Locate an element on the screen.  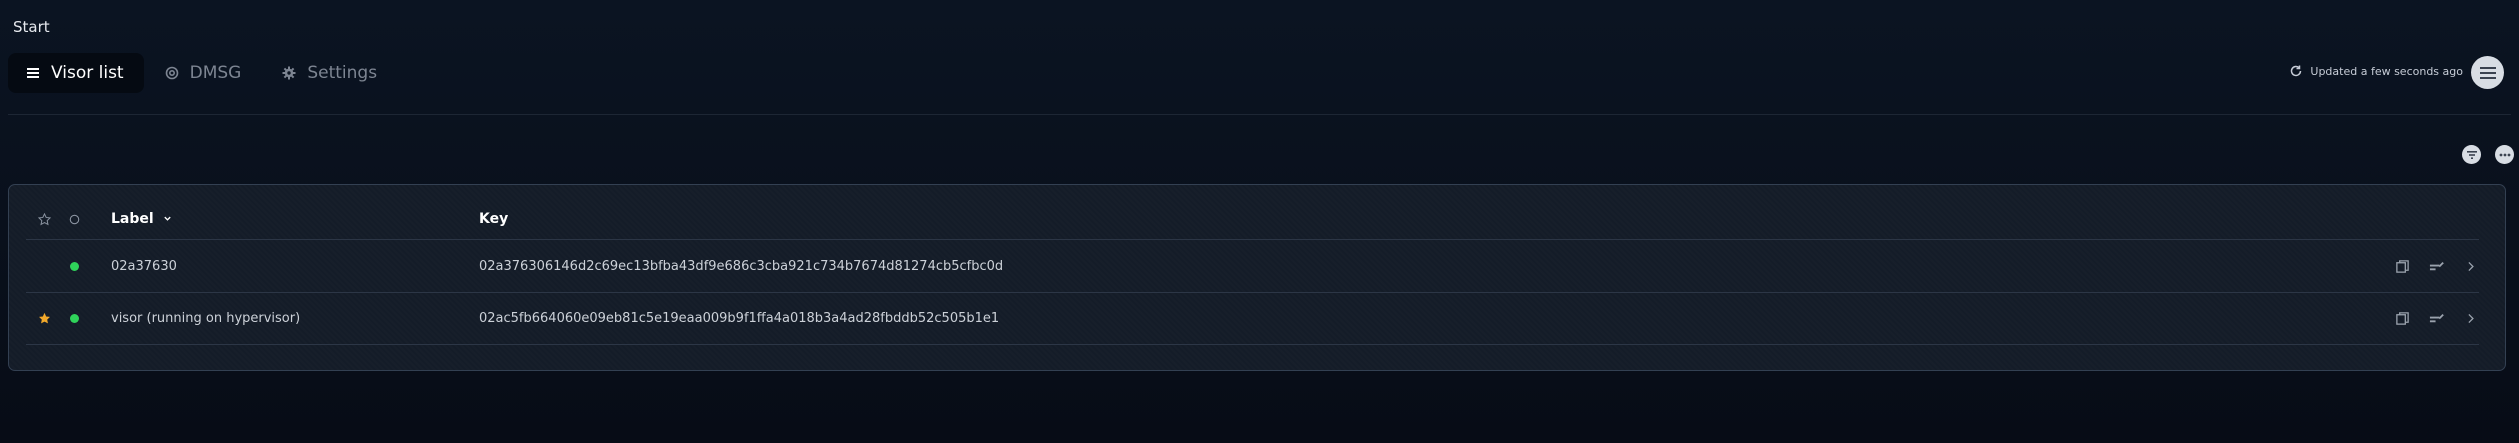
filter-button is located at coordinates (2471, 154).